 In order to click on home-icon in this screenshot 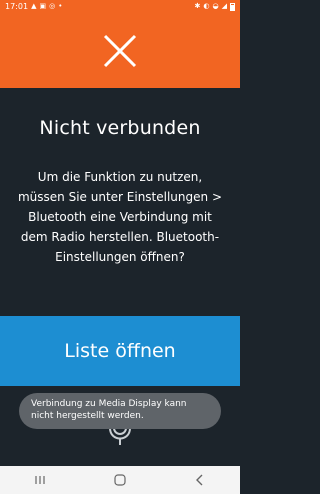, I will do `click(120, 480)`.